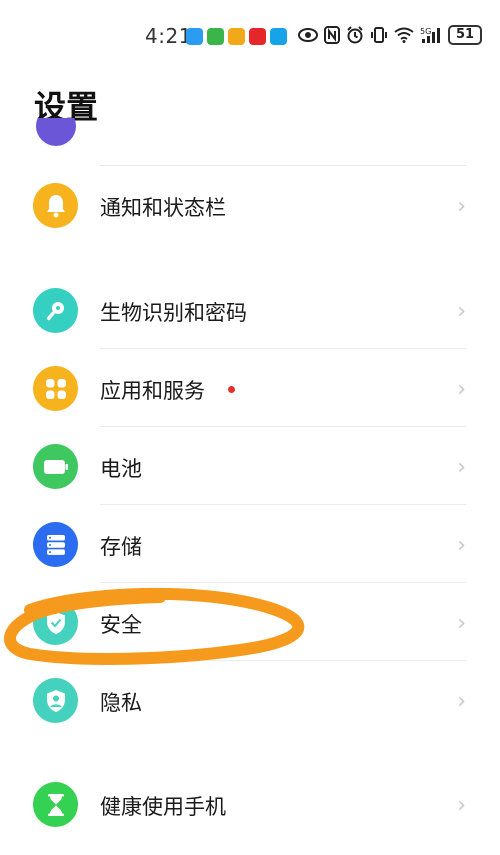 Image resolution: width=500 pixels, height=855 pixels. Describe the element at coordinates (121, 469) in the screenshot. I see `menu-item-label: 电池` at that location.